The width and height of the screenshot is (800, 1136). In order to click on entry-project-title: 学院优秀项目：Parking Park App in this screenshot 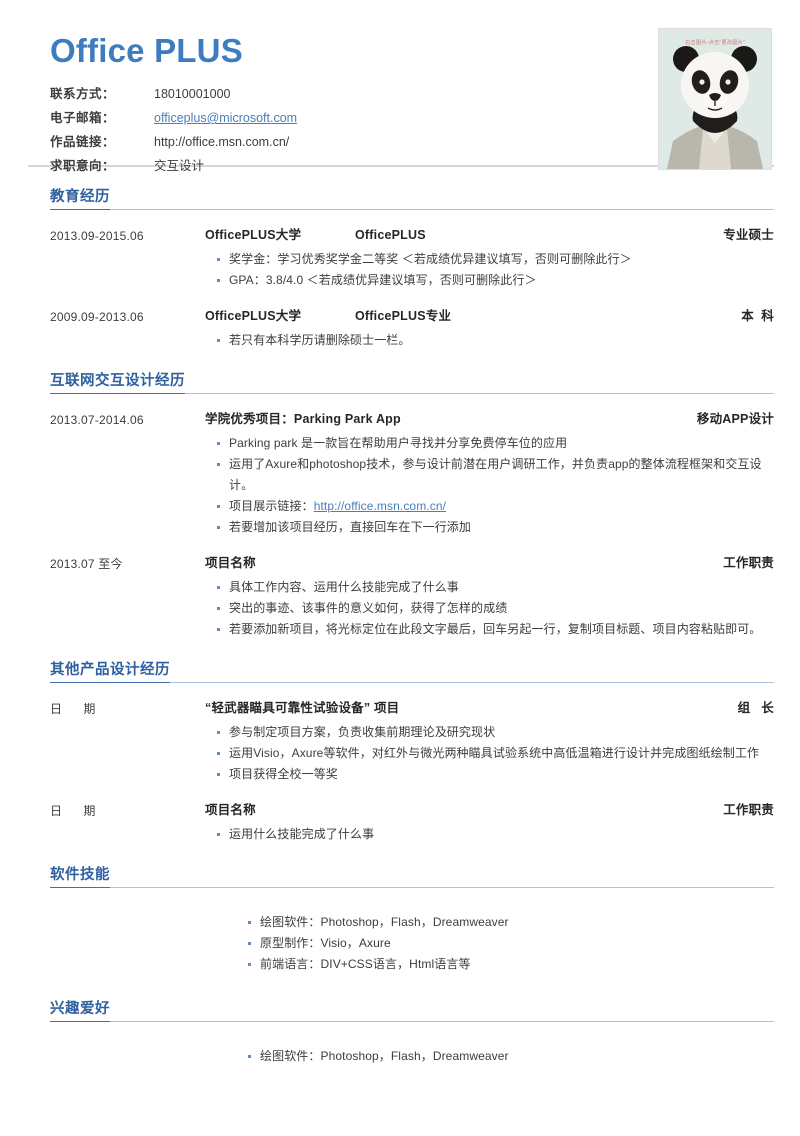, I will do `click(303, 419)`.